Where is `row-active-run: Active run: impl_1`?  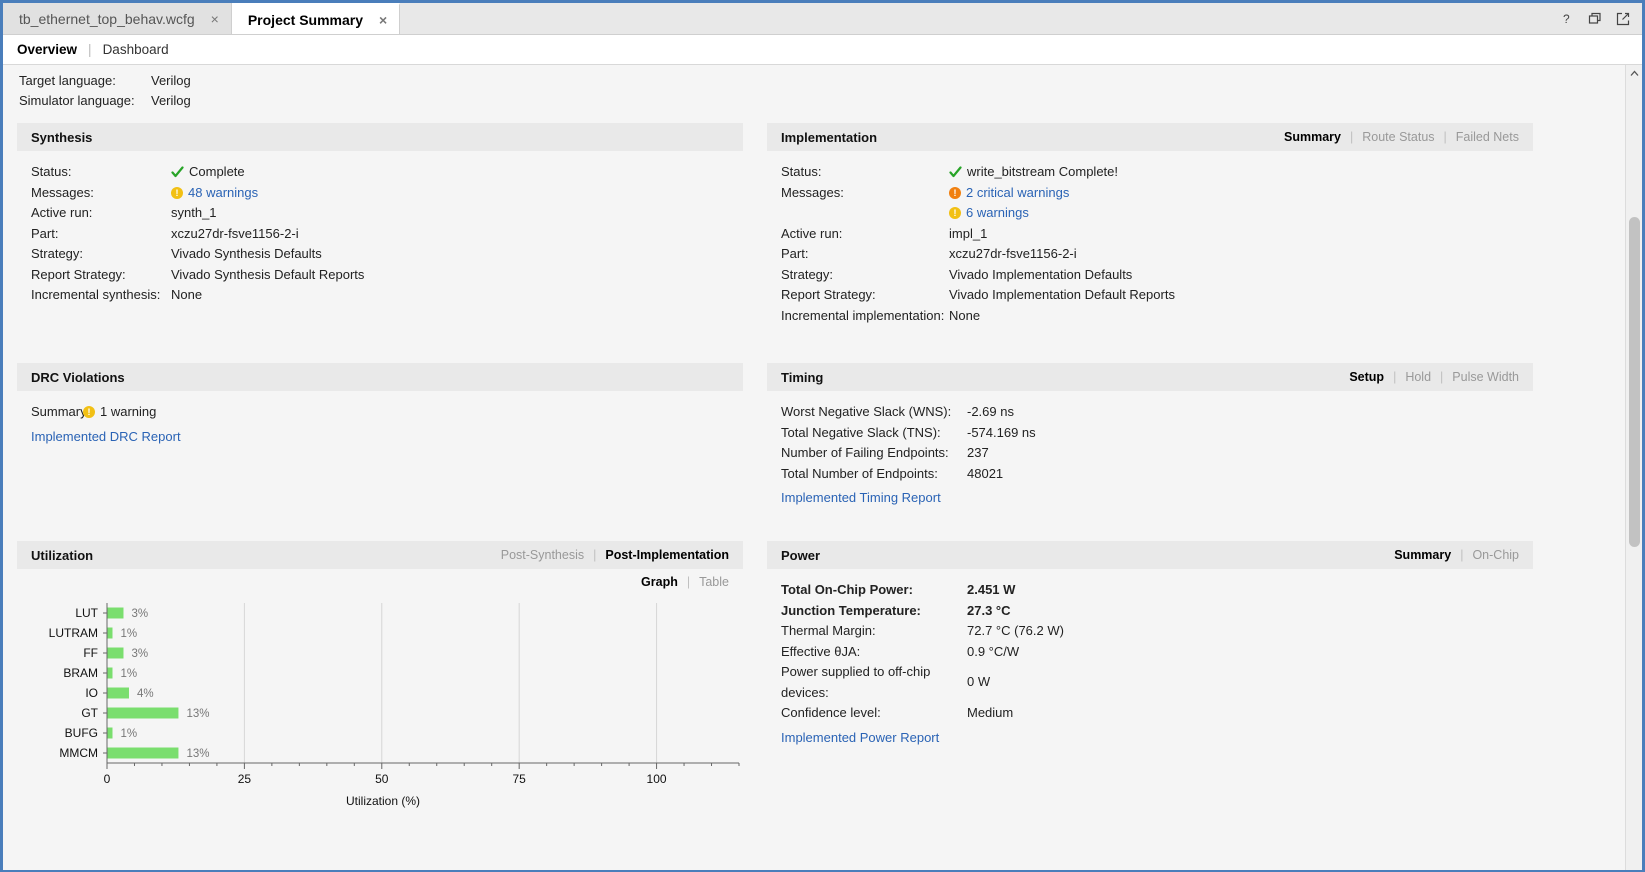
row-active-run: Active run: impl_1 is located at coordinates (1150, 234).